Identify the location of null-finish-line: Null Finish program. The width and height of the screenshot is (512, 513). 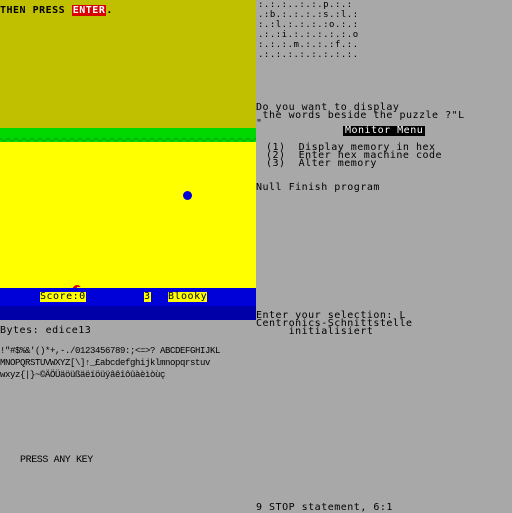
(318, 187).